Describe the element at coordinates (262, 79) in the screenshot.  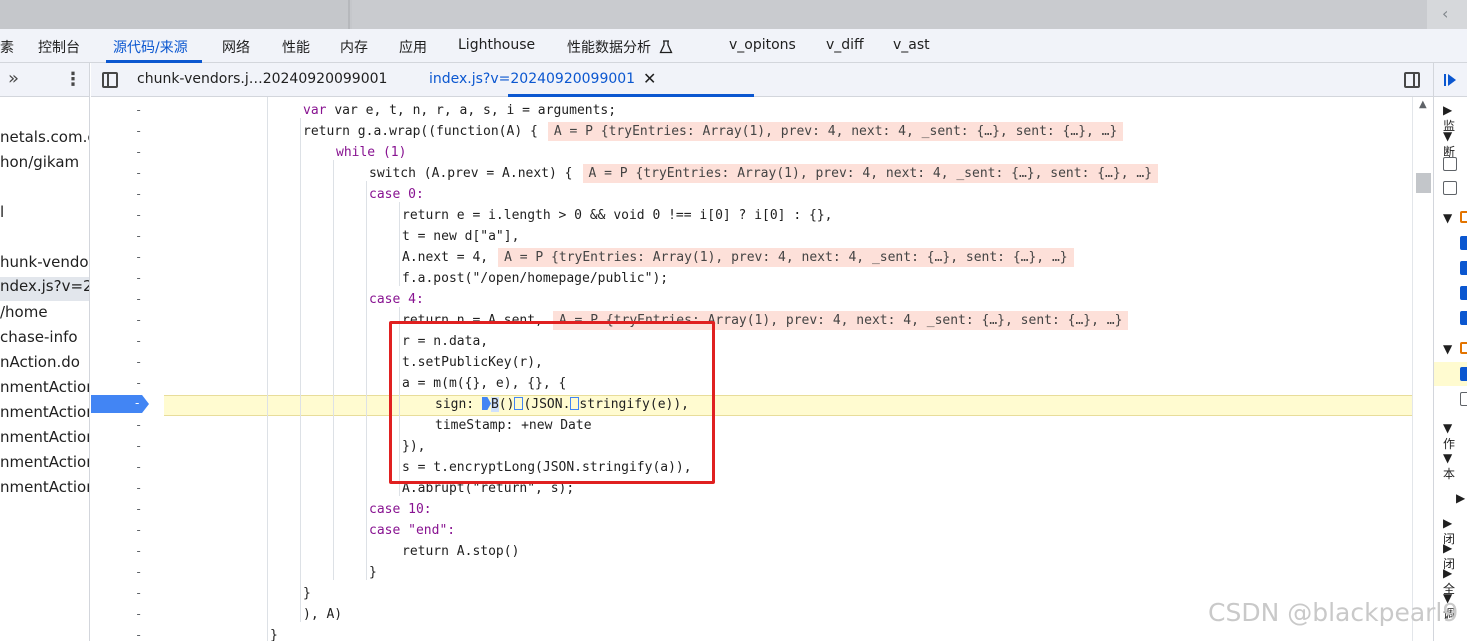
I see `file-tab-chunk-vendors: chunk-vendors.j…20240920099001` at that location.